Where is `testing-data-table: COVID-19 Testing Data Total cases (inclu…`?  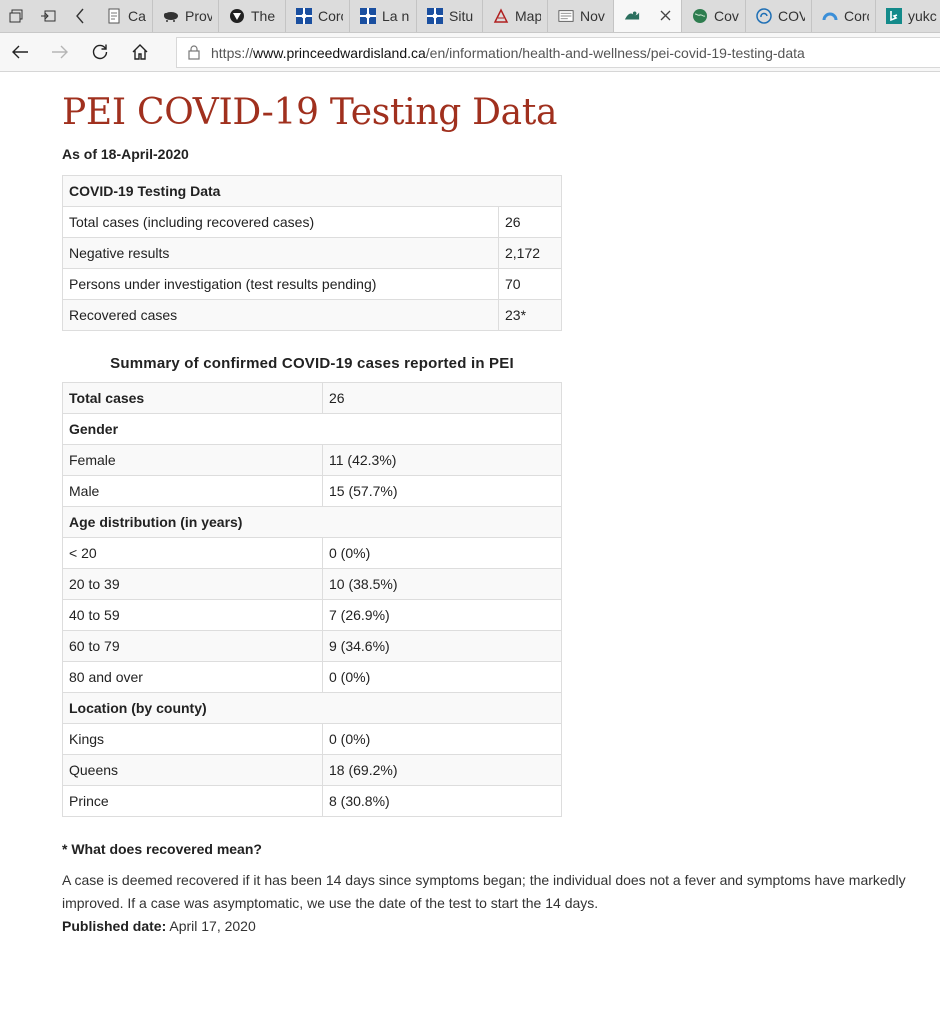
testing-data-table: COVID-19 Testing Data Total cases (inclu… is located at coordinates (312, 253).